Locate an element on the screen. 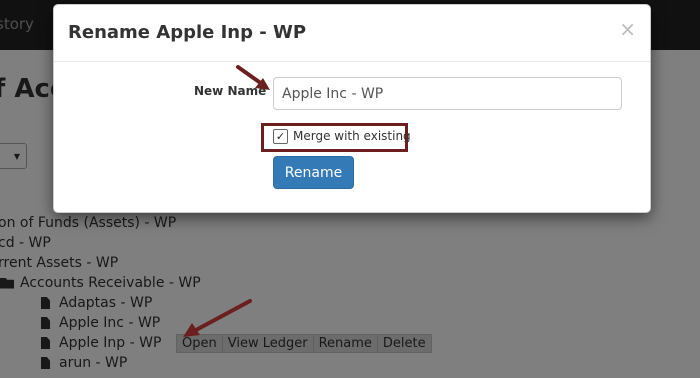 This screenshot has width=700, height=378. dialog-title: Rename Apple Inp - WP is located at coordinates (187, 32).